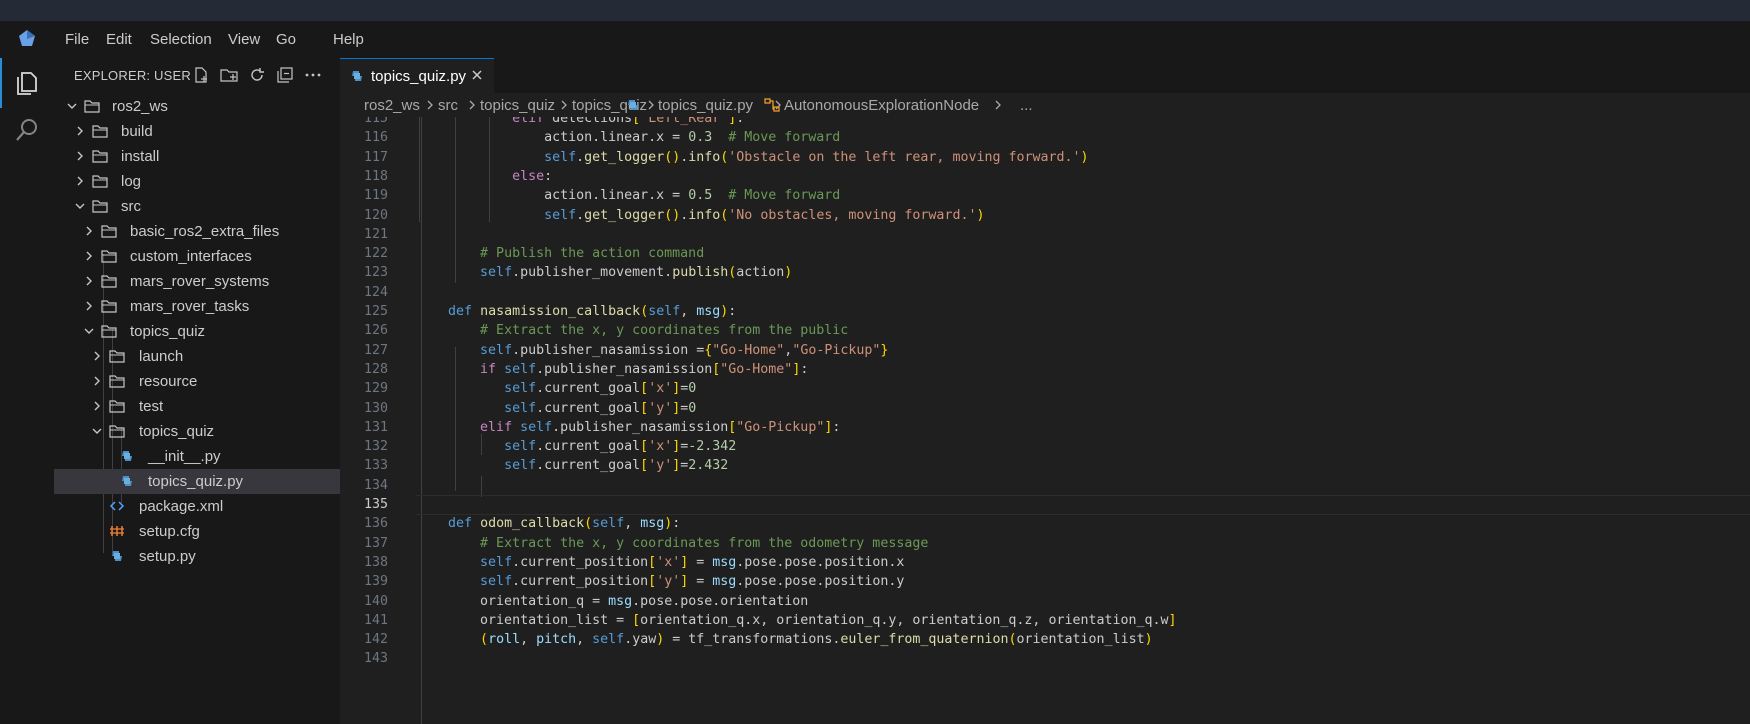  Describe the element at coordinates (1045, 312) in the screenshot. I see `code-line: 125 def nasamission_callback(self, msg):` at that location.